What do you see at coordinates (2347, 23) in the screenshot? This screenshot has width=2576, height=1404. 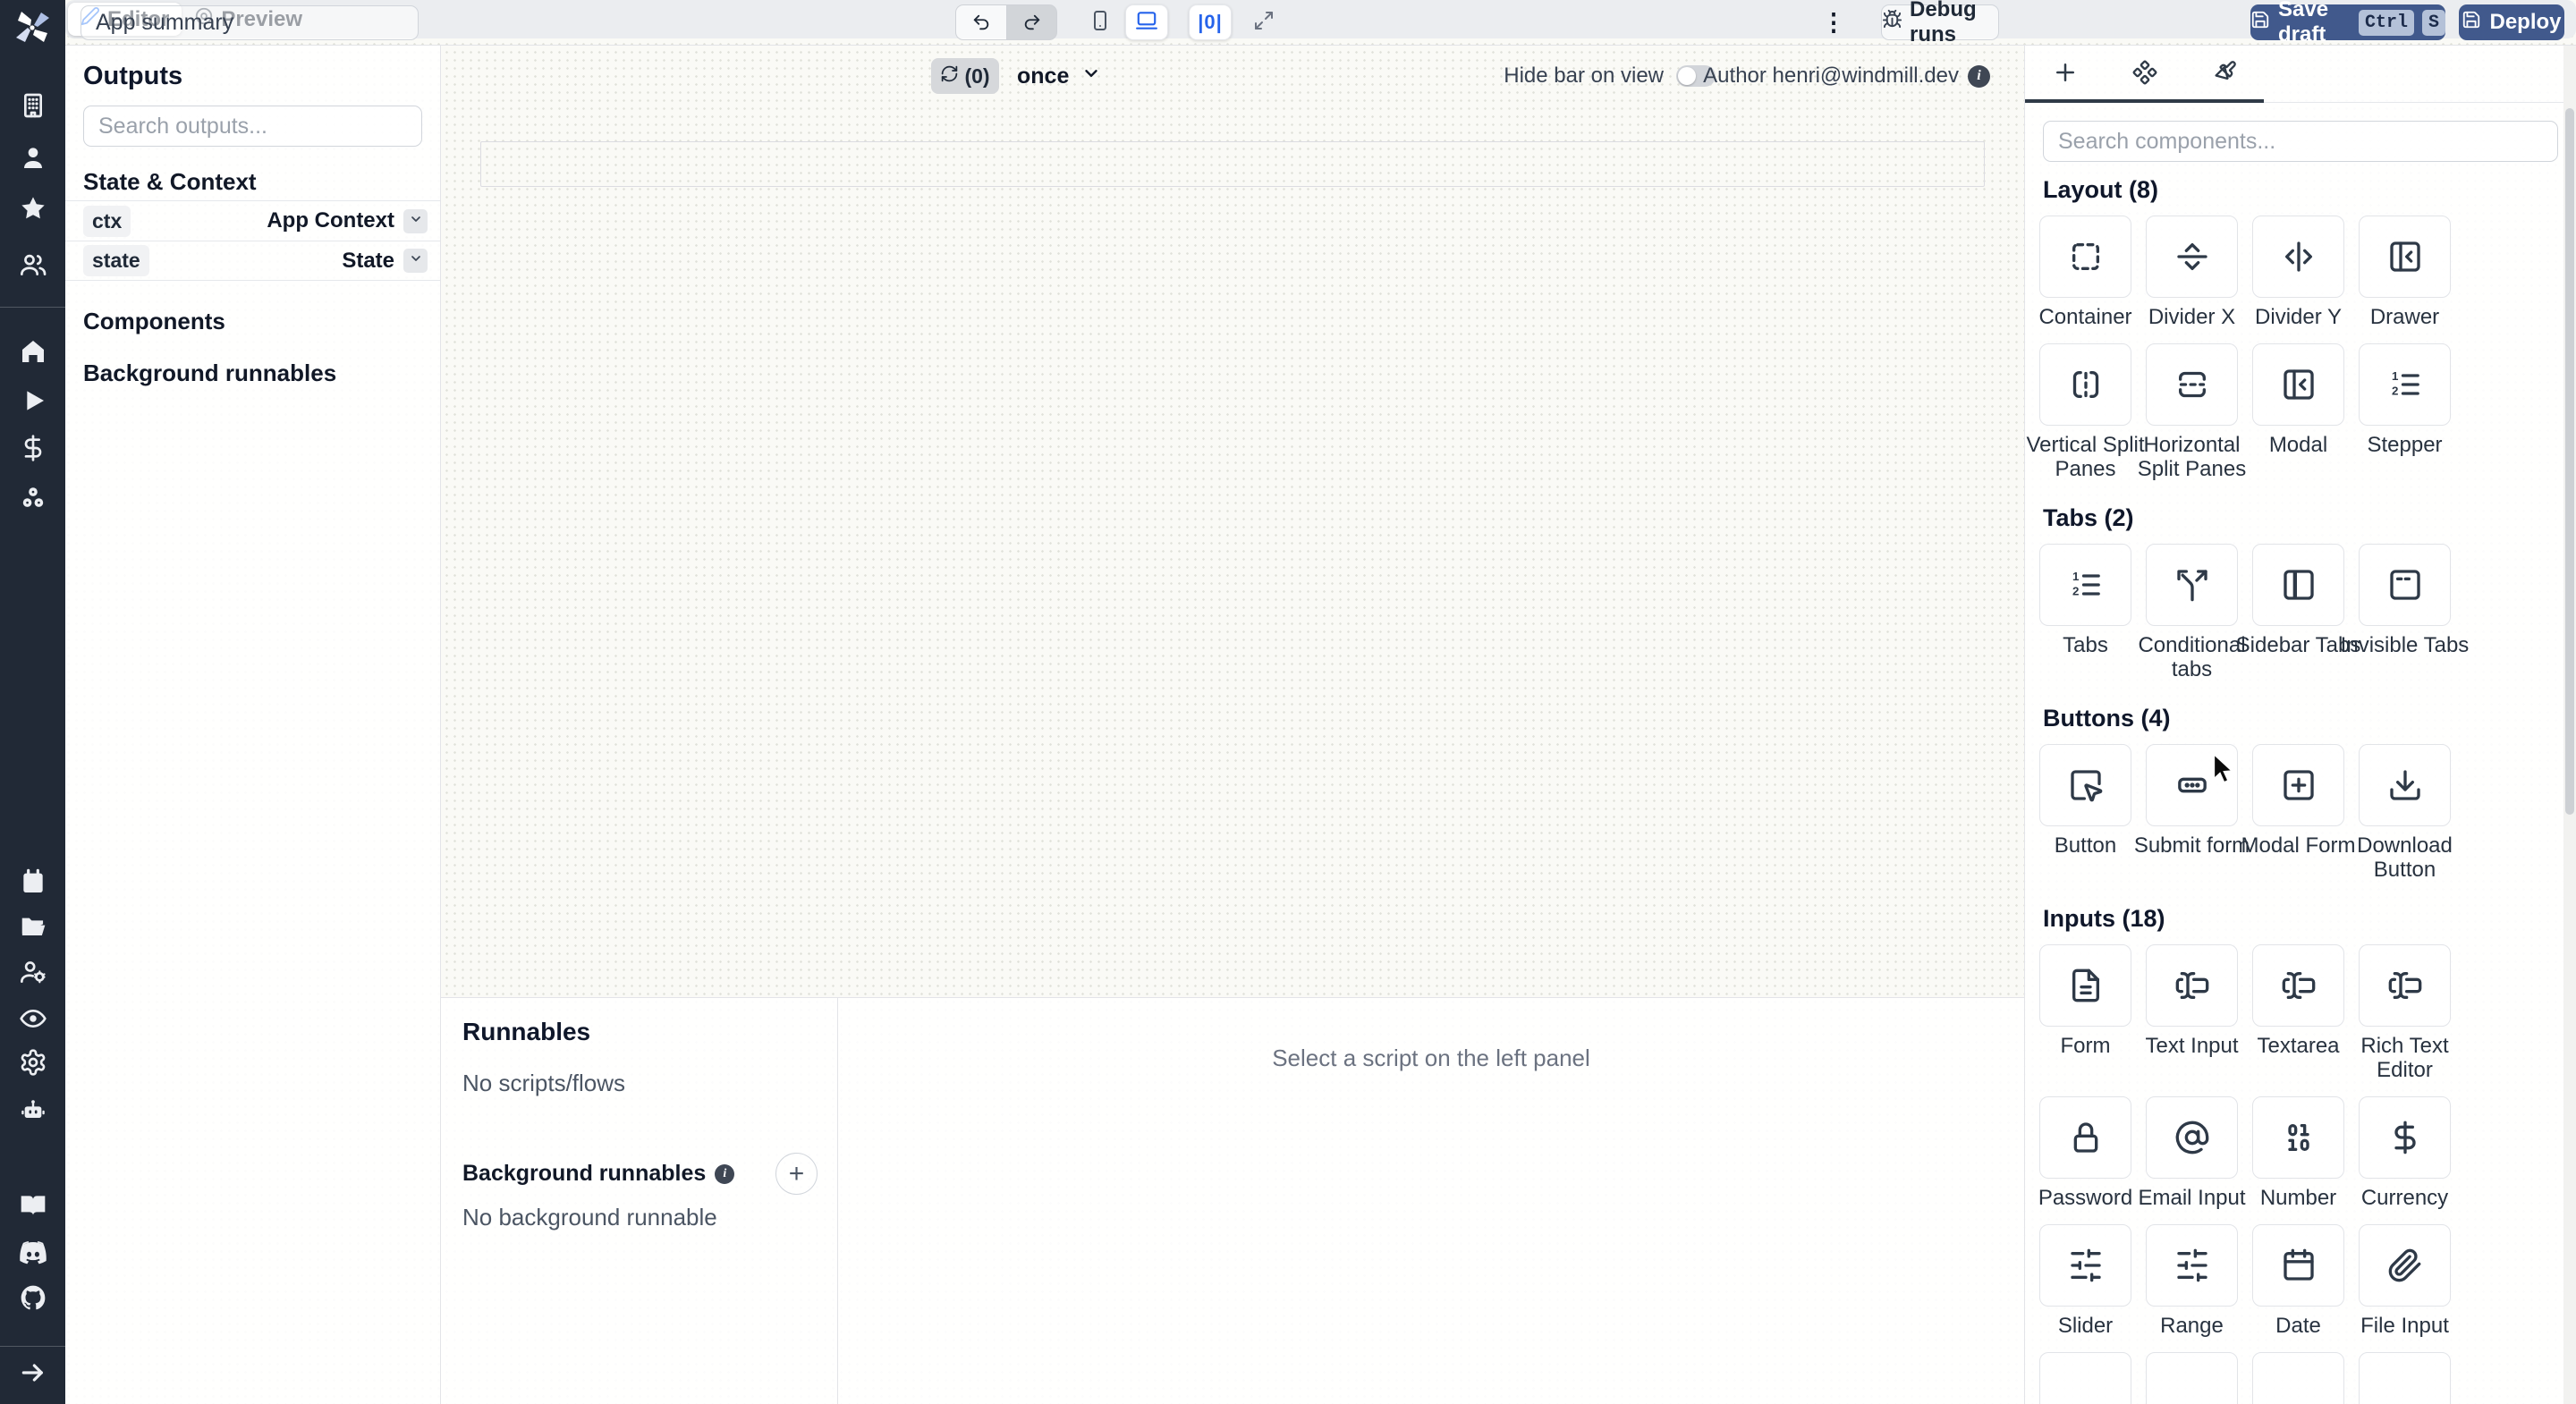 I see `save-draft-button: Save draft Ctrl S` at bounding box center [2347, 23].